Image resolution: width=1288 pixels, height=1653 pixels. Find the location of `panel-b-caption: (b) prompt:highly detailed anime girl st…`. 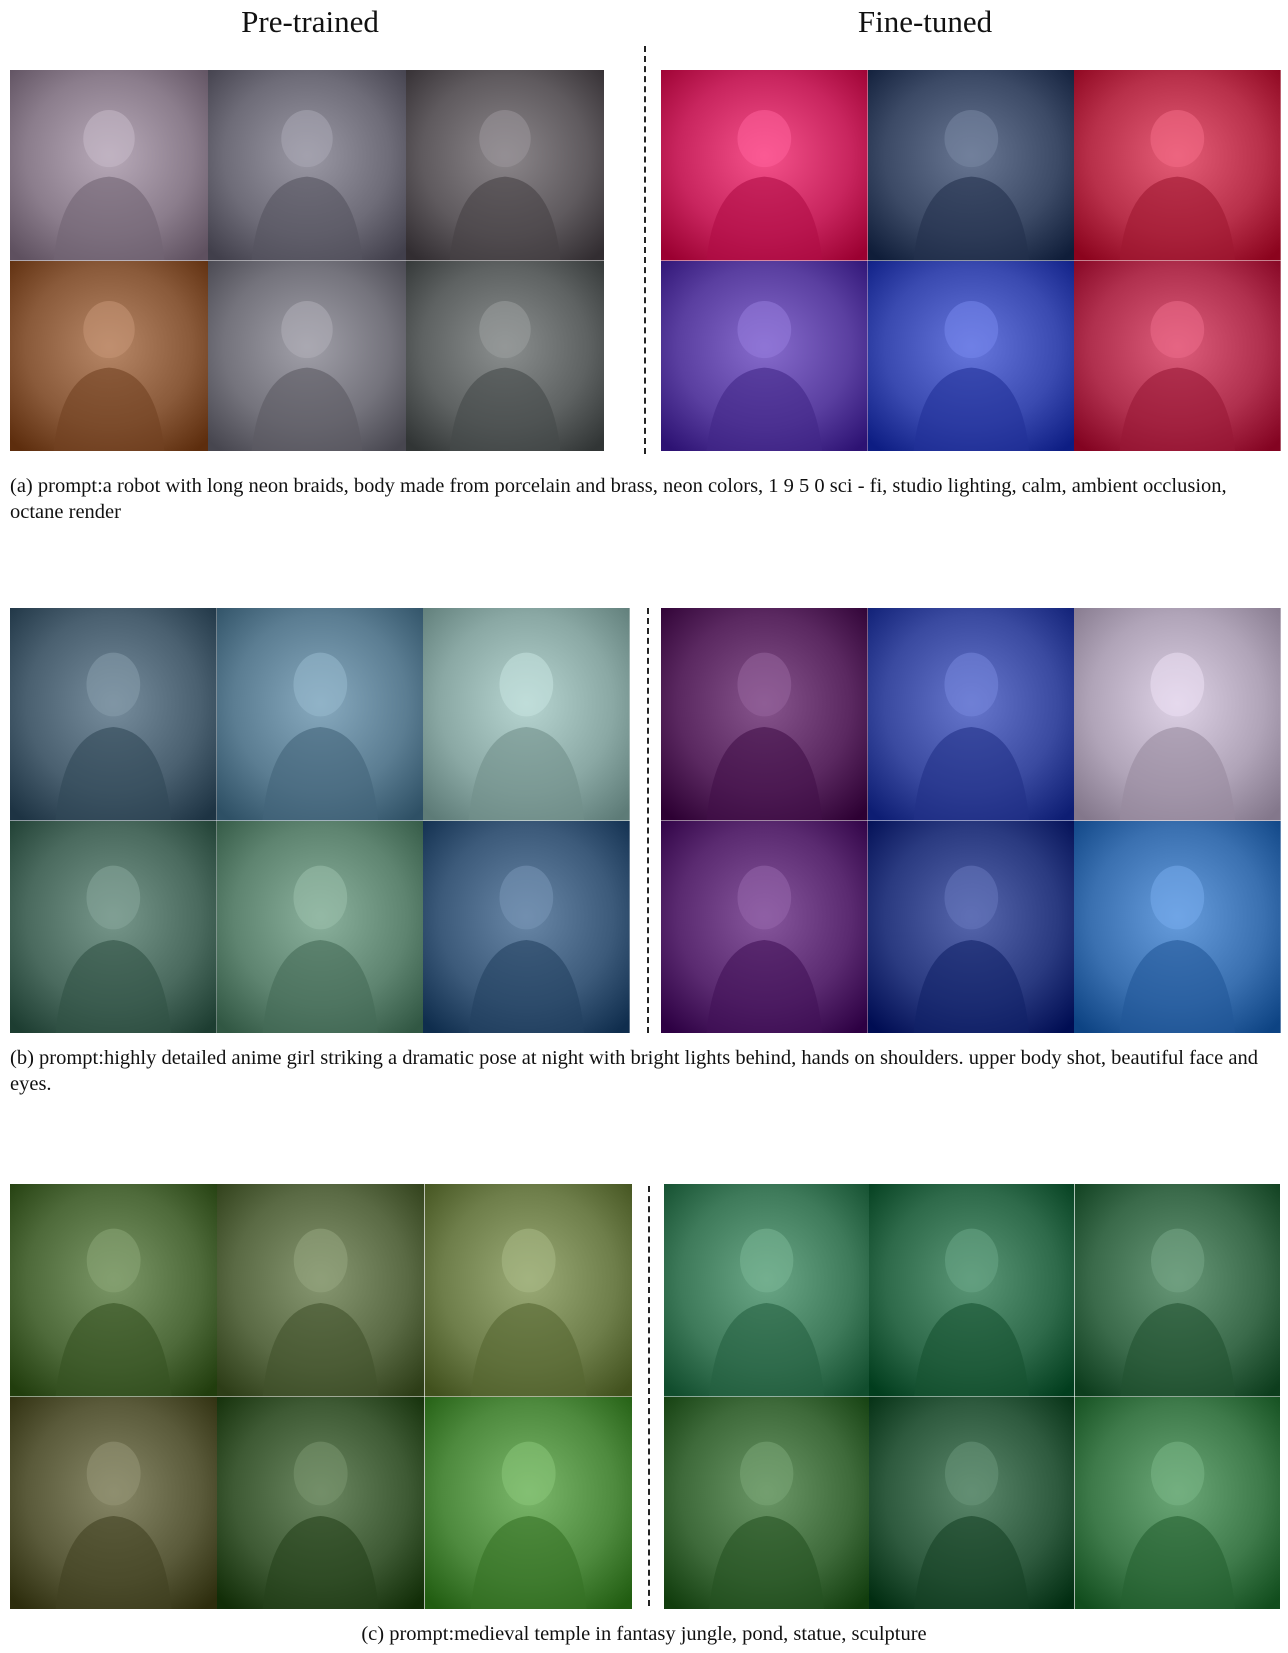

panel-b-caption: (b) prompt:highly detailed anime girl st… is located at coordinates (634, 1071).